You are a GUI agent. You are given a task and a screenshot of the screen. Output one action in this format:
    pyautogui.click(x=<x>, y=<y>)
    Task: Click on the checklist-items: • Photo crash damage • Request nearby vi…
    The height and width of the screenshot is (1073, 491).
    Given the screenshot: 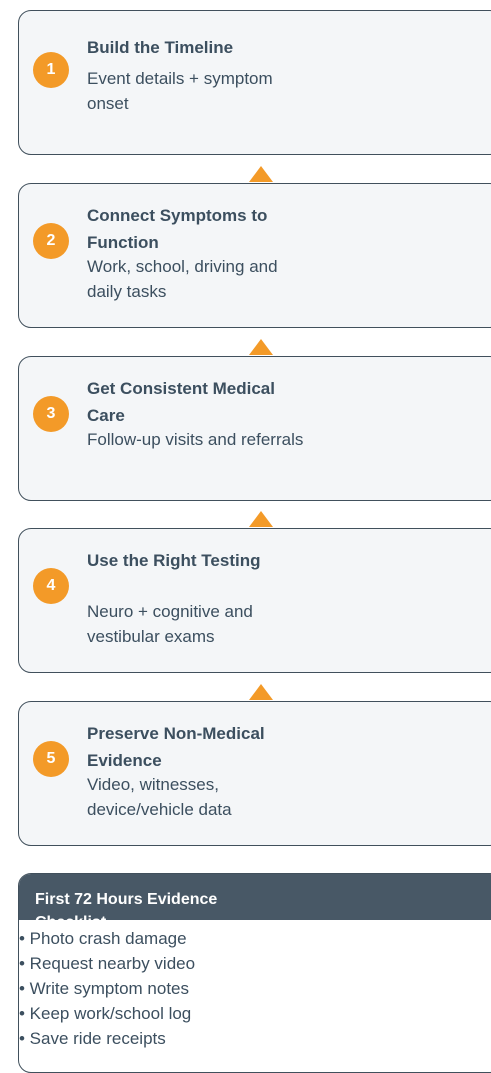 What is the action you would take?
    pyautogui.click(x=107, y=988)
    